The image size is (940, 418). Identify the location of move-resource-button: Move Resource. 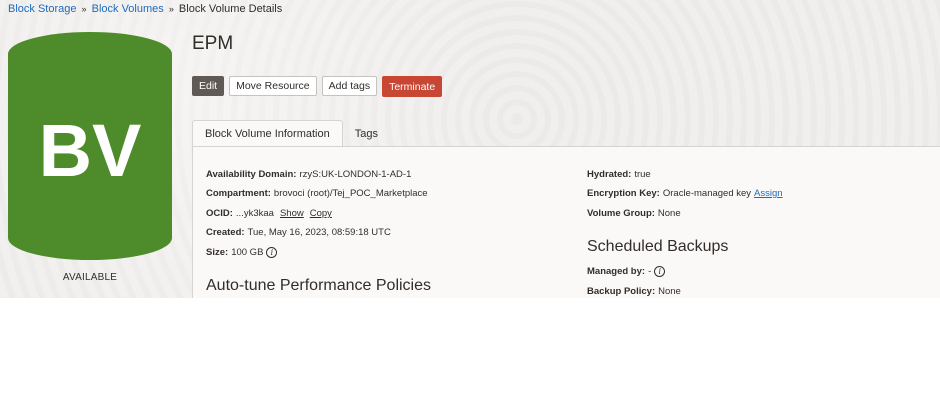
(273, 85).